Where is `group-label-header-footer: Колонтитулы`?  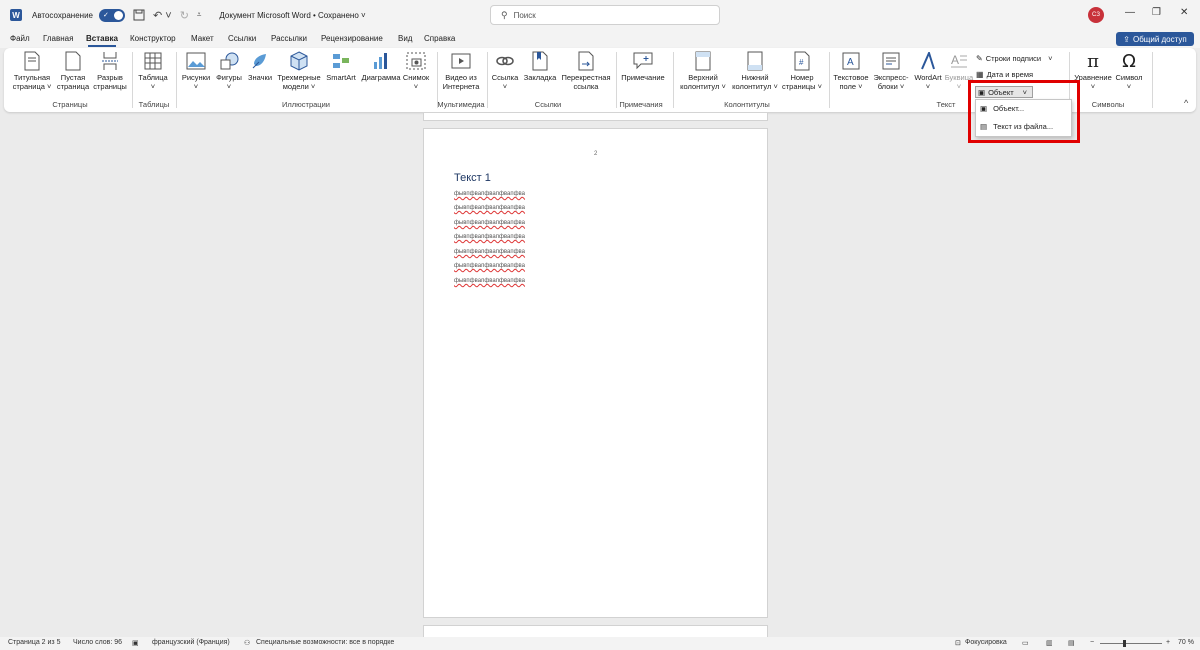
group-label-header-footer: Колонтитулы is located at coordinates (747, 104).